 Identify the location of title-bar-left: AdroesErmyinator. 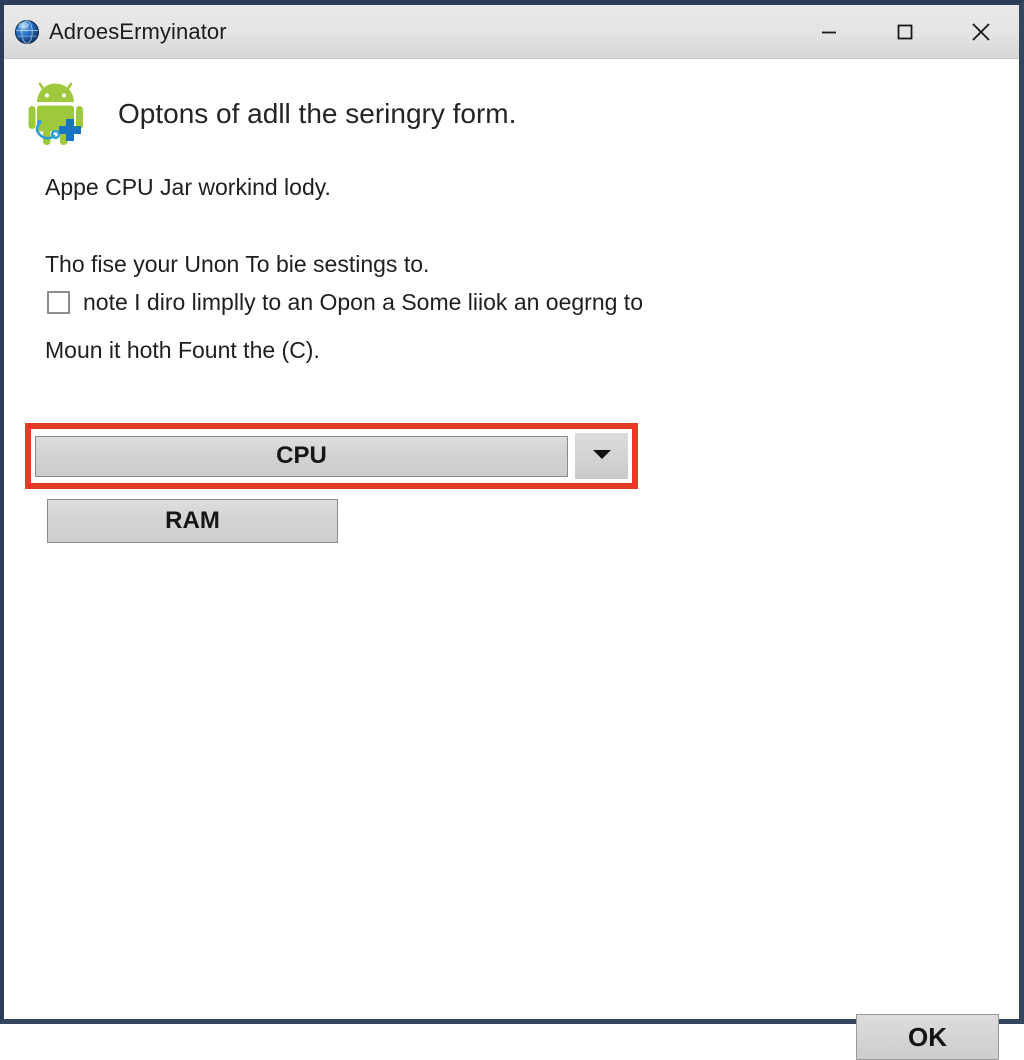
(397, 32).